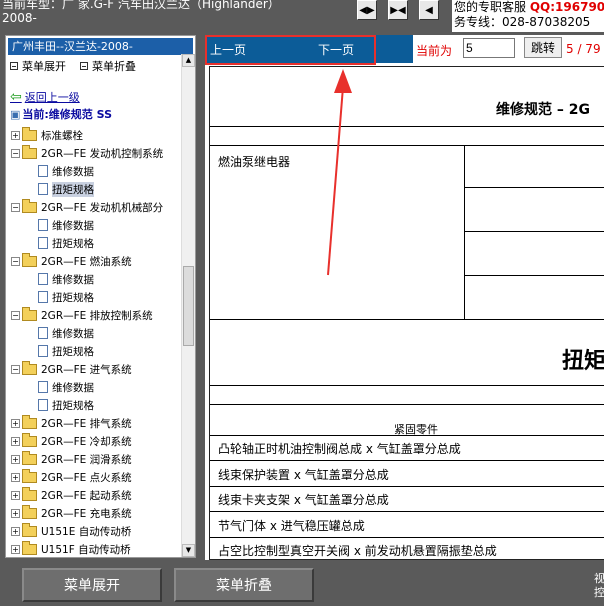  I want to click on tree-folder: +2GR—FE 点火系统, so click(94, 477).